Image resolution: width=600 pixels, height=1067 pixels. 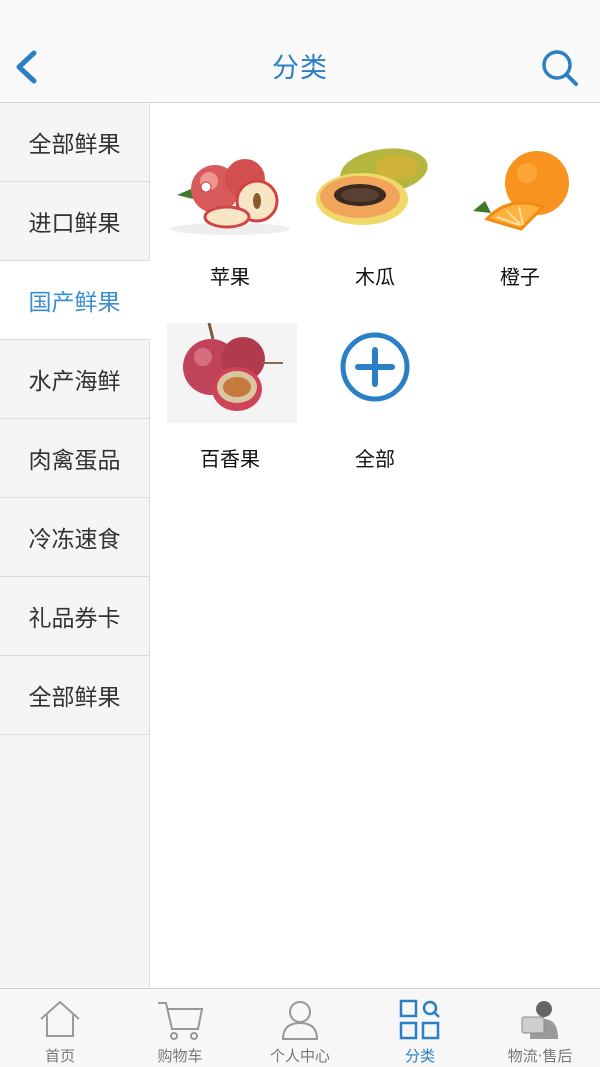 I want to click on category-tile-orange: 橙子, so click(x=520, y=215).